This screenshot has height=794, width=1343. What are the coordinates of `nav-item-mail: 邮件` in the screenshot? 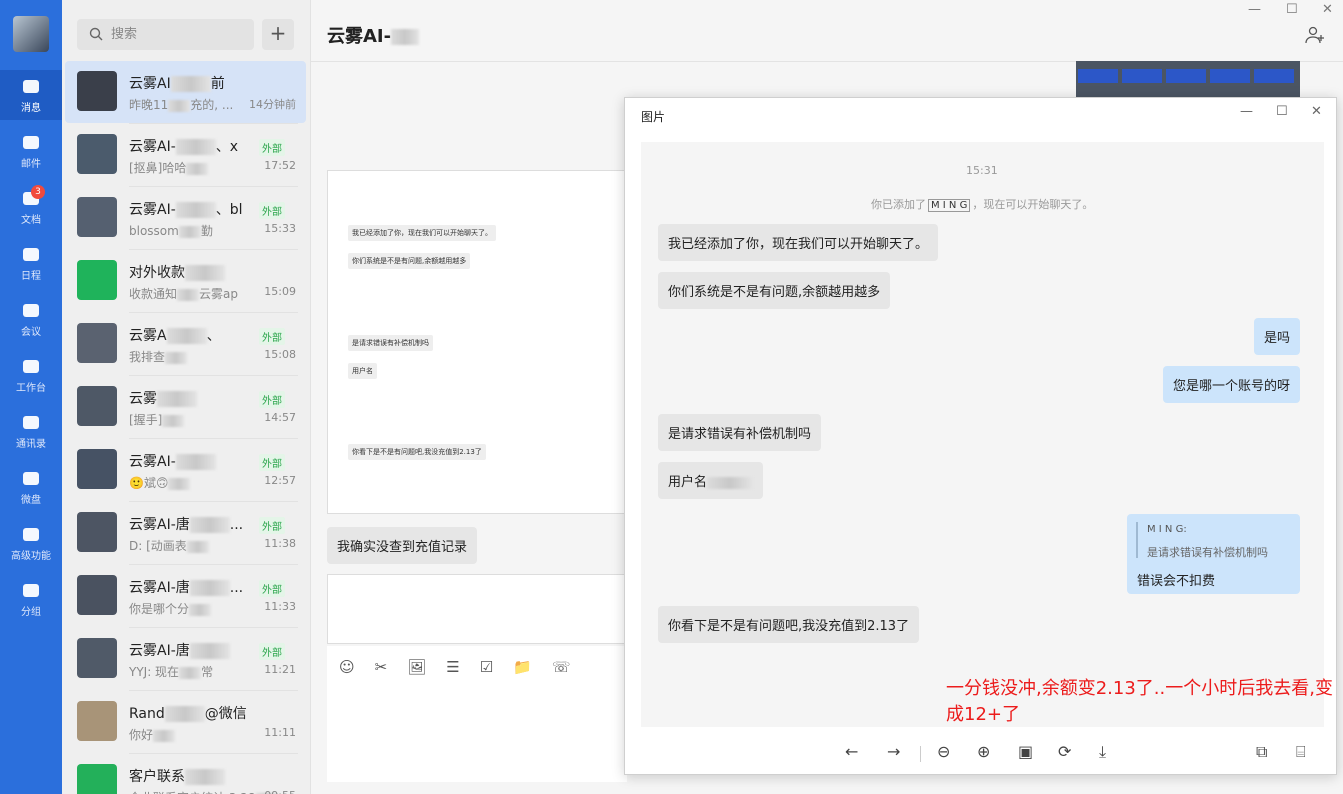 It's located at (31, 151).